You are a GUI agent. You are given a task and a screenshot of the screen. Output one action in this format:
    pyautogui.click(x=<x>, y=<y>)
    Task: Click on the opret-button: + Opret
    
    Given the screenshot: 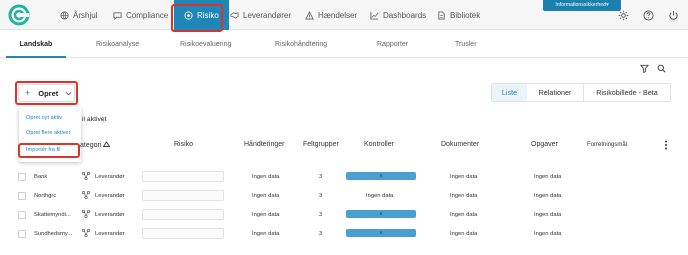 What is the action you would take?
    pyautogui.click(x=46, y=93)
    